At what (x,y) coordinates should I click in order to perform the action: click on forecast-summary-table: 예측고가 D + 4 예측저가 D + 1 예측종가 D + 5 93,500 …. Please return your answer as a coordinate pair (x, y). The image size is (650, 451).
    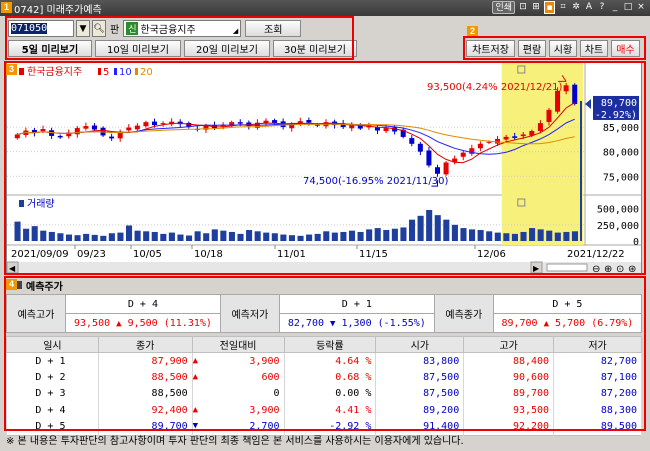
    Looking at the image, I should click on (324, 313).